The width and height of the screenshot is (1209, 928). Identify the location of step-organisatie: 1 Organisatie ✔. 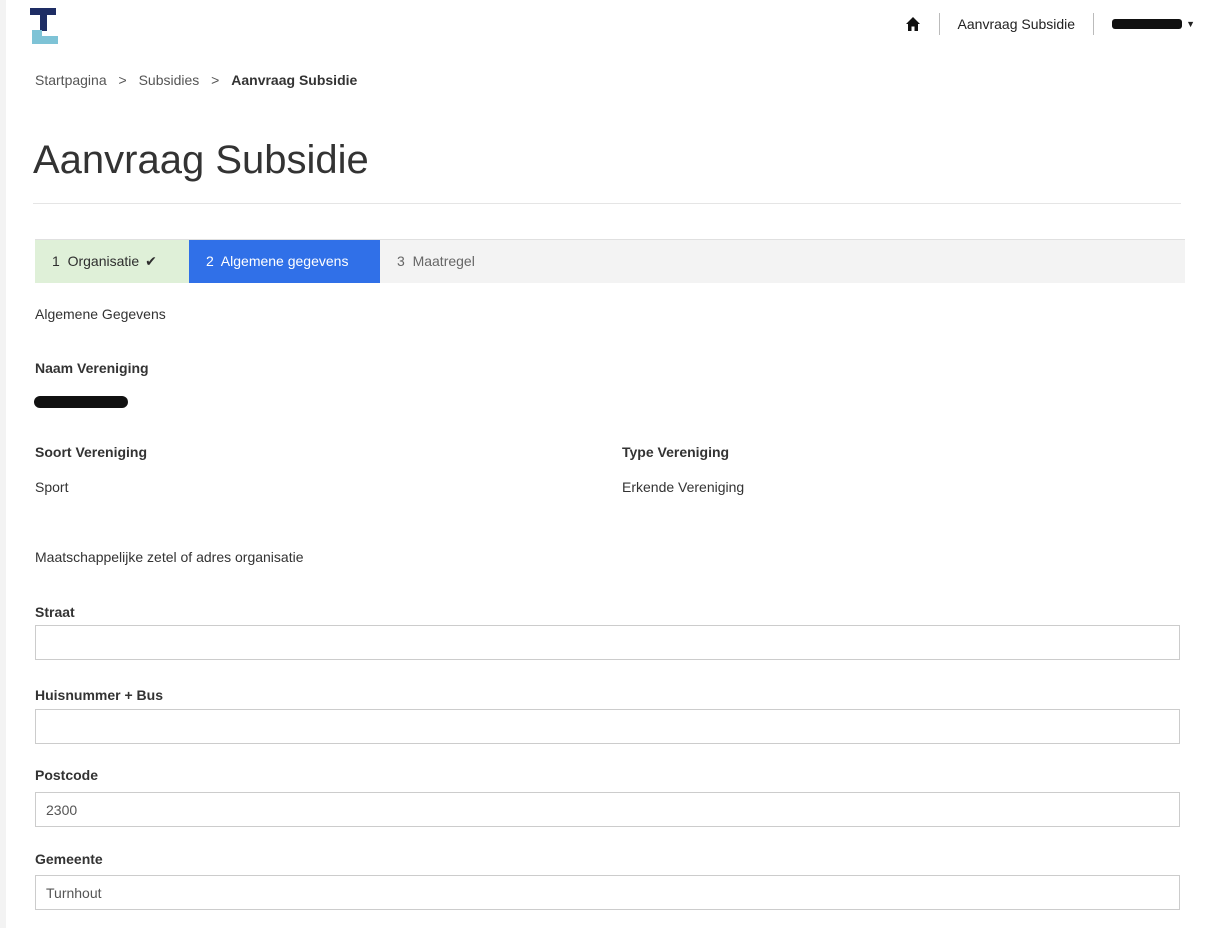
(112, 261).